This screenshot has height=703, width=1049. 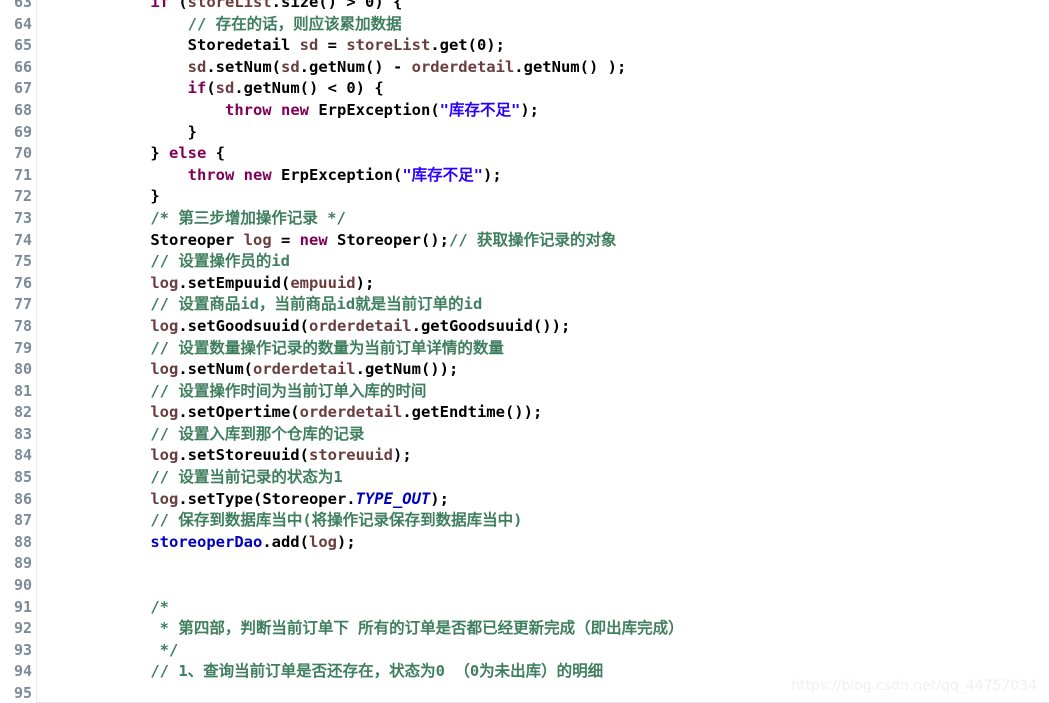 I want to click on line-number: 73, so click(x=22, y=217).